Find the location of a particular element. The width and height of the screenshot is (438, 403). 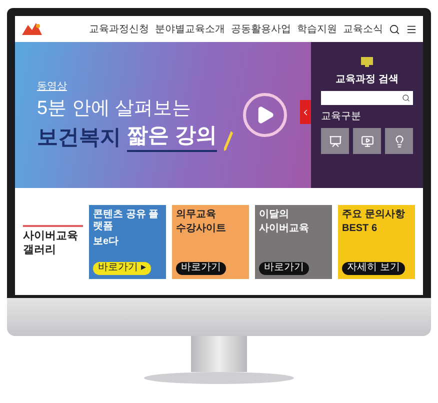

card-button: 자세히 보기 is located at coordinates (373, 268).